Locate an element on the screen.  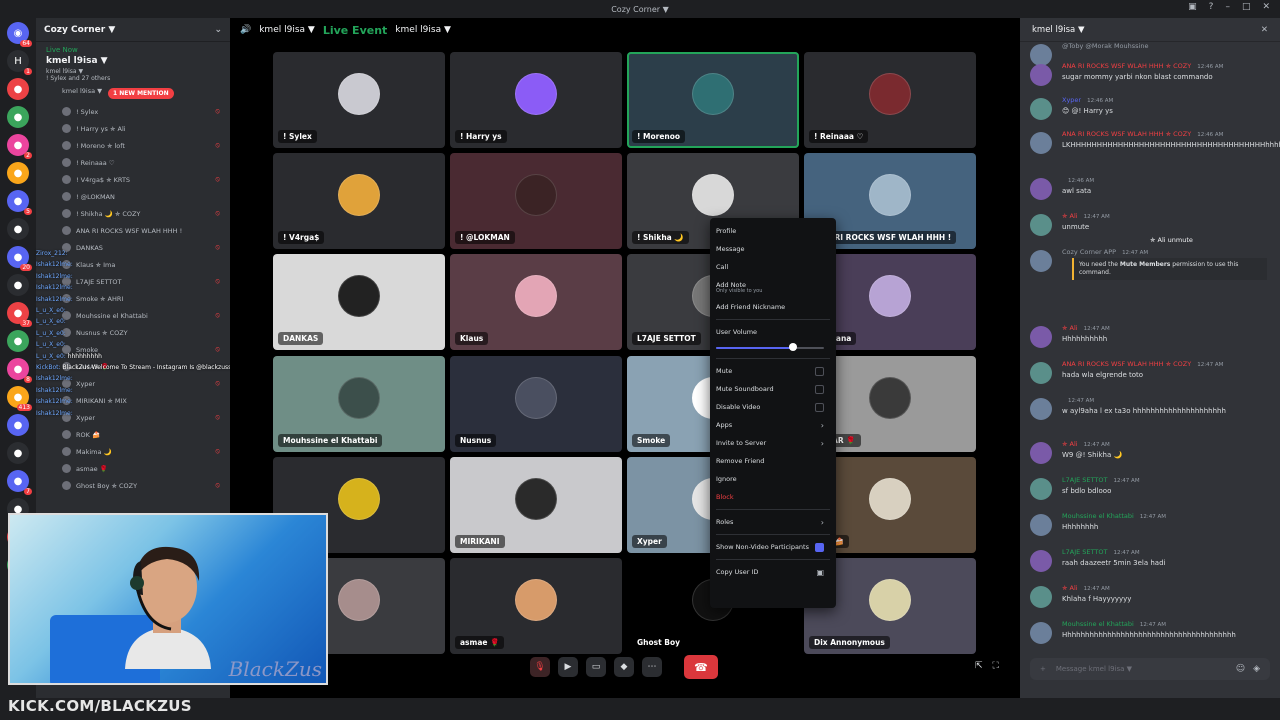
voice-member: ! Moreno ✯ loft ⦸ is located at coordinates (133, 145).